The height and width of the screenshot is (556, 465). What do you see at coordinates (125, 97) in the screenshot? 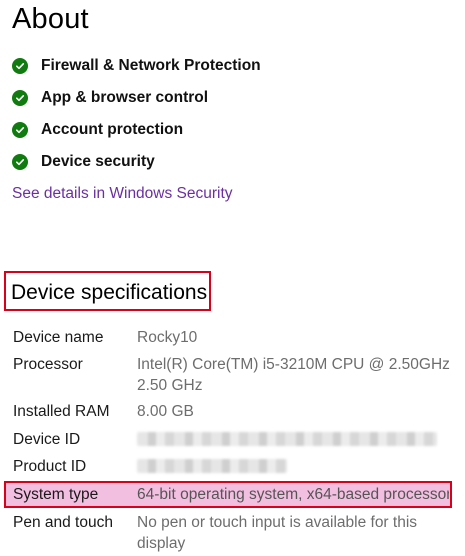
I see `security-item-label: App & browser control` at bounding box center [125, 97].